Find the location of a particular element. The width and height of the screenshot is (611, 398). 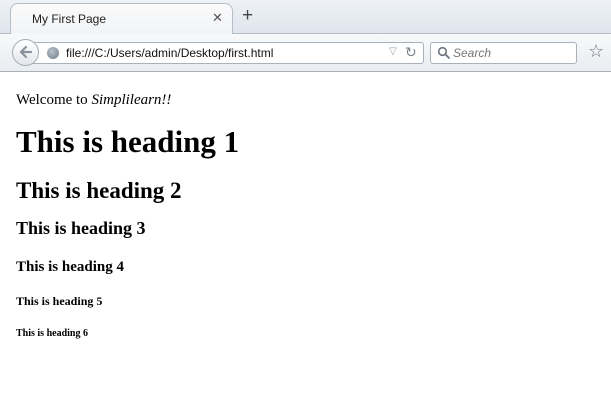

heading-6: This is heading 6 is located at coordinates (52, 333).